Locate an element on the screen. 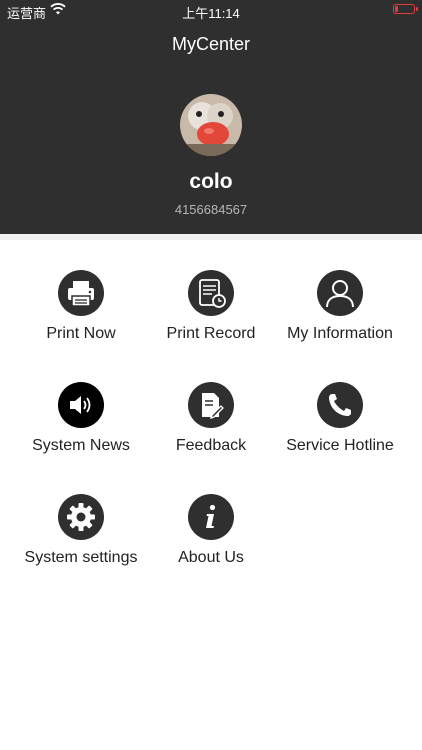  about-us-button: About Us is located at coordinates (211, 544).